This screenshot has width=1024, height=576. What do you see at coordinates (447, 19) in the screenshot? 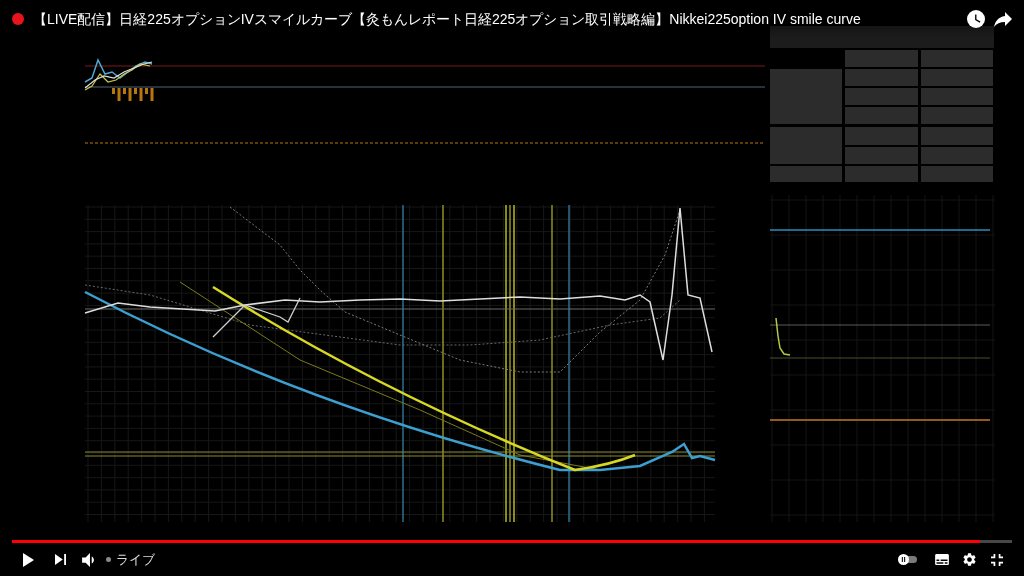
I see `video-title: 【LIVE配信】日経225オプションIVスマイルカーブ【灸もんレポート日経225オプション取引戦略編】Nikkei225option IV smile curve` at bounding box center [447, 19].